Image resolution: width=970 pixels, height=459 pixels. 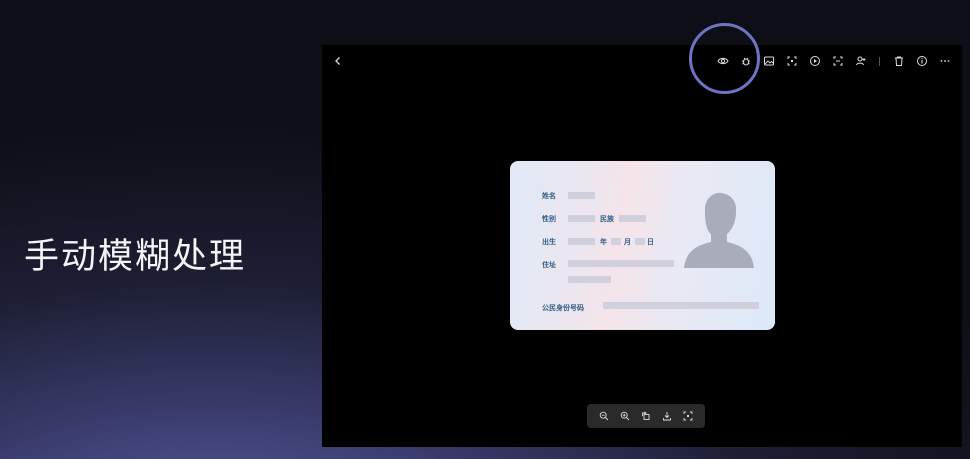 I want to click on user-mosaic-button, so click(x=860, y=61).